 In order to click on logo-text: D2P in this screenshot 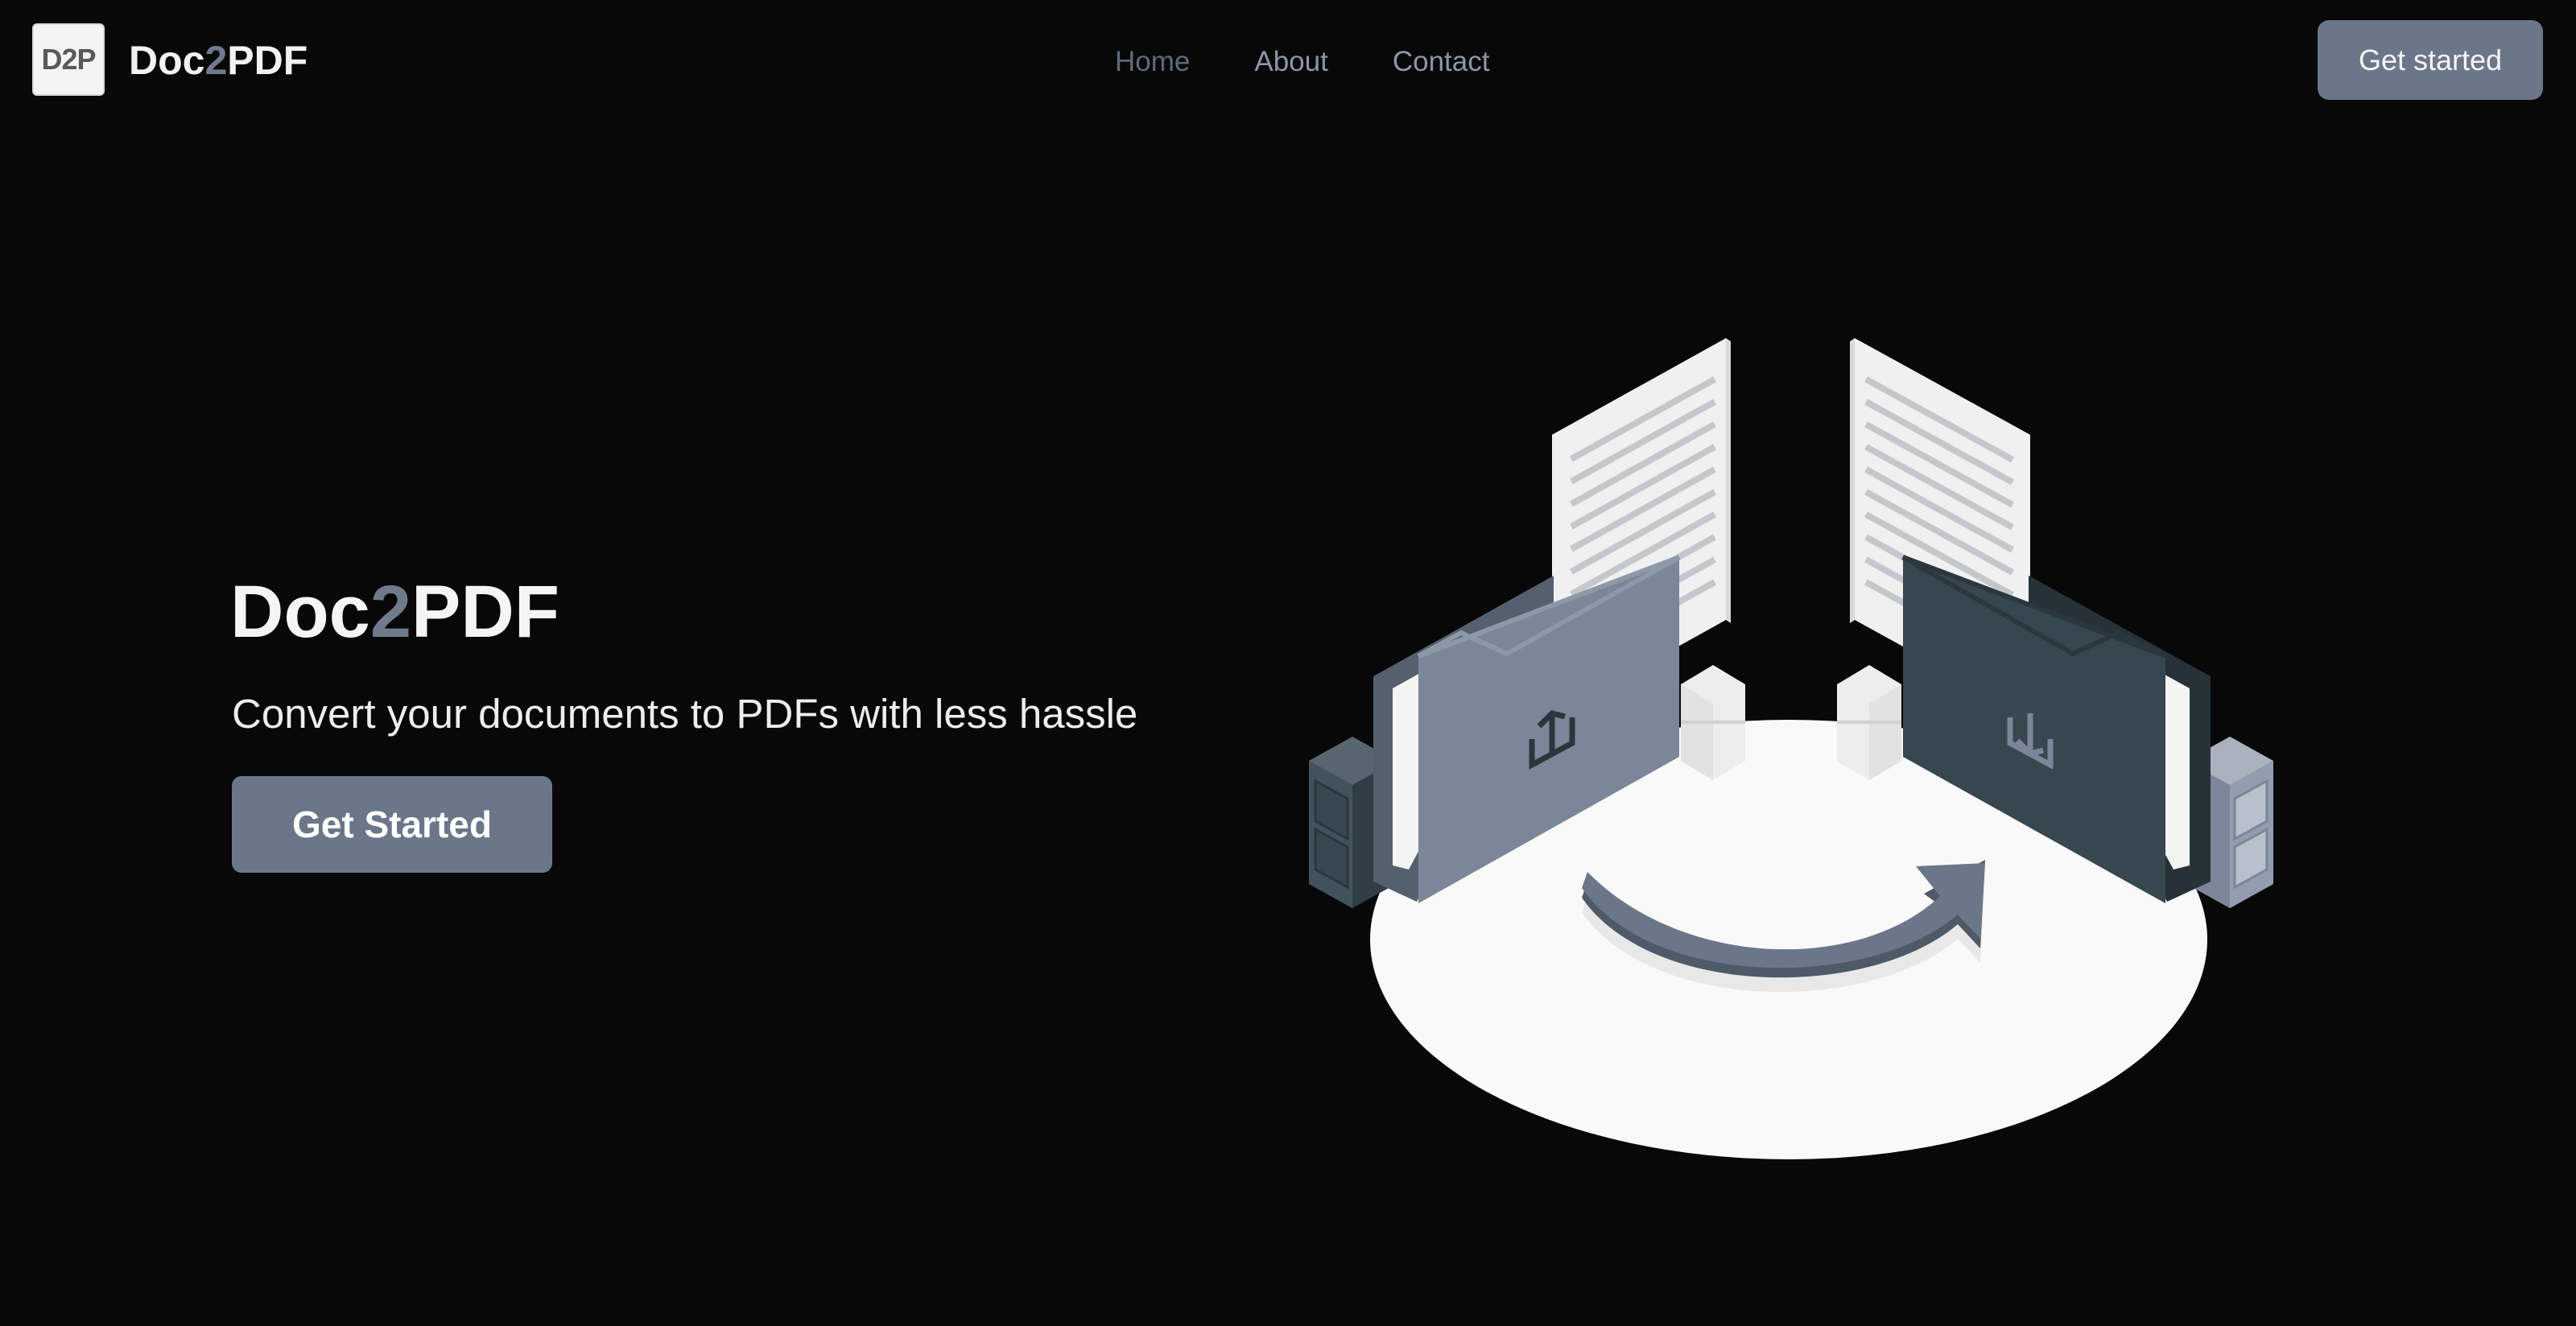, I will do `click(68, 60)`.